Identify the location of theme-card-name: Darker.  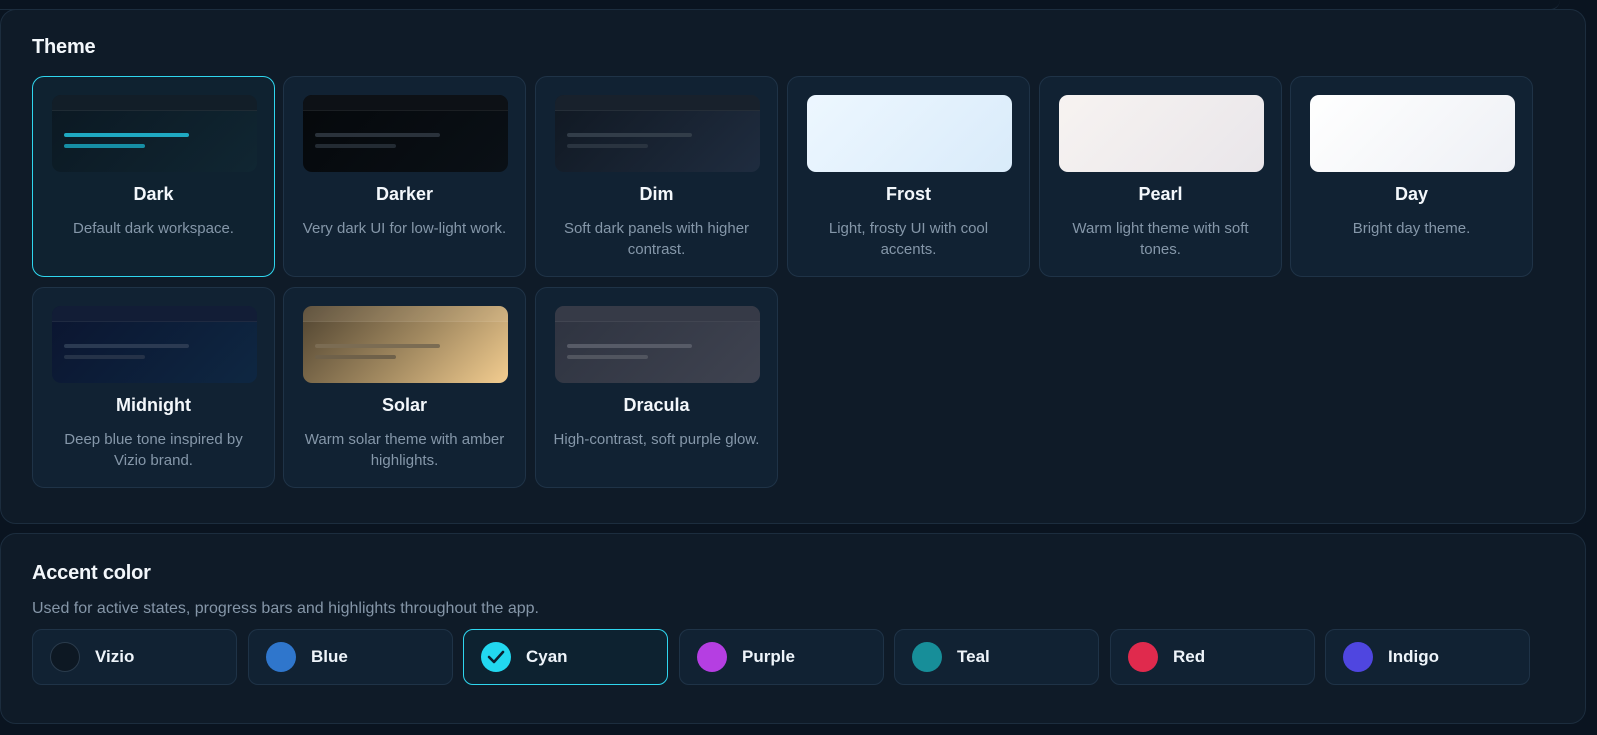
(404, 194).